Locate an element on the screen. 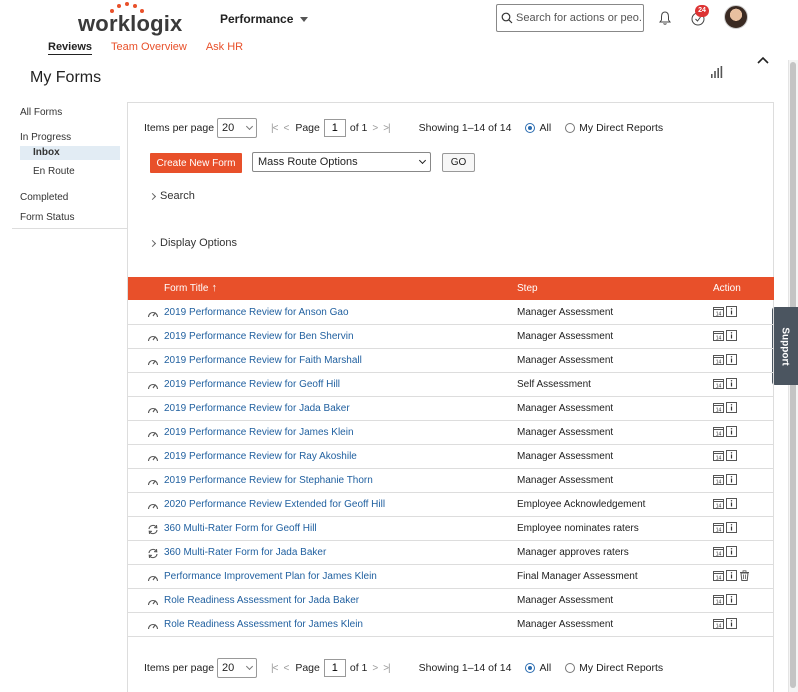 The height and width of the screenshot is (692, 798). trash-icon is located at coordinates (744, 575).